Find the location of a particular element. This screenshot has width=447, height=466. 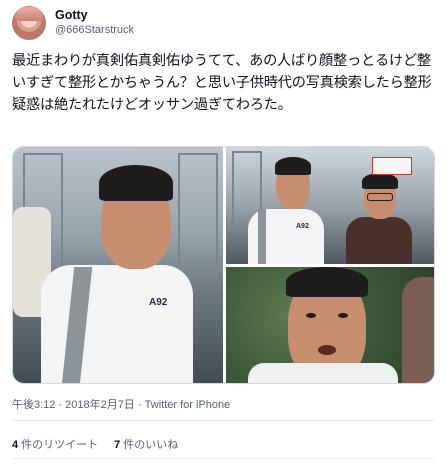

collar is located at coordinates (323, 373).